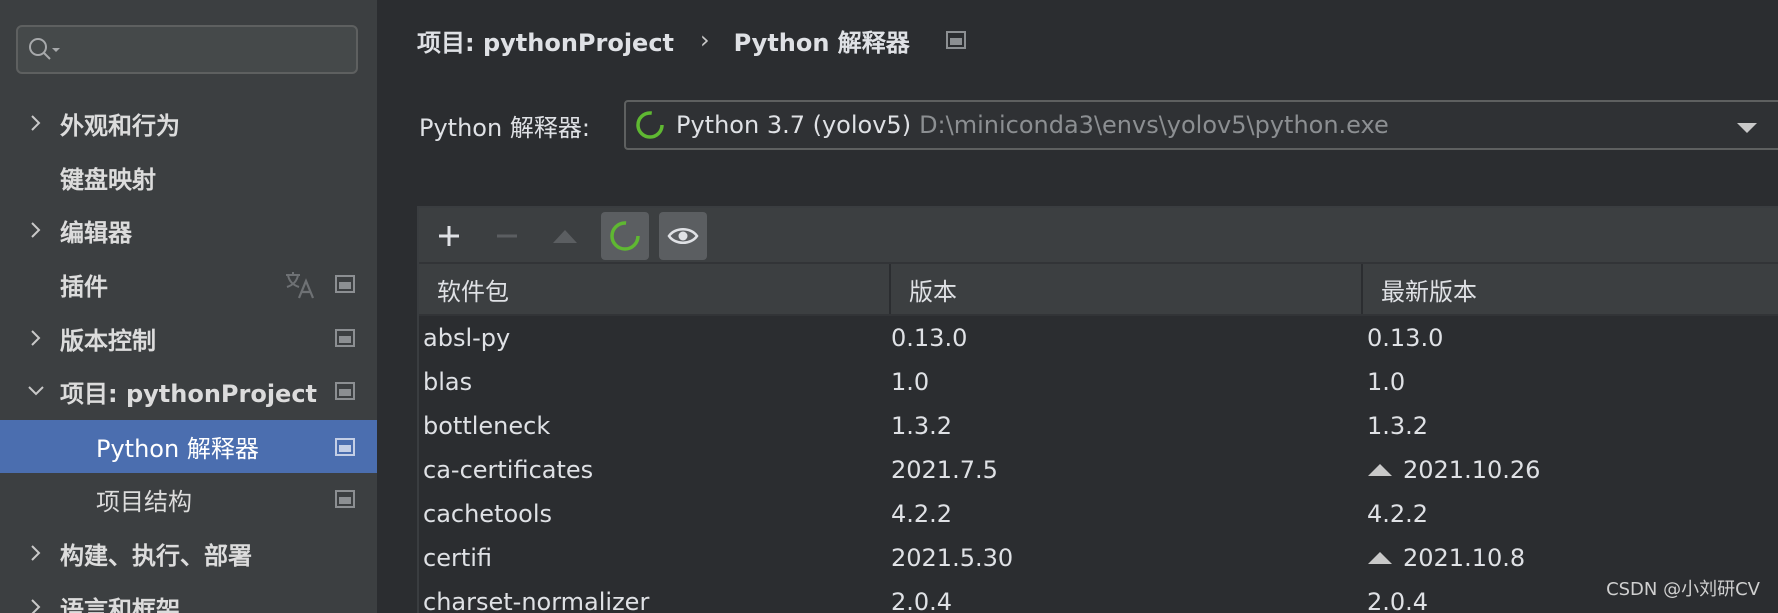 Image resolution: width=1778 pixels, height=613 pixels. Describe the element at coordinates (189, 393) in the screenshot. I see `sidebar-item-label: 项目: pythonProject` at that location.